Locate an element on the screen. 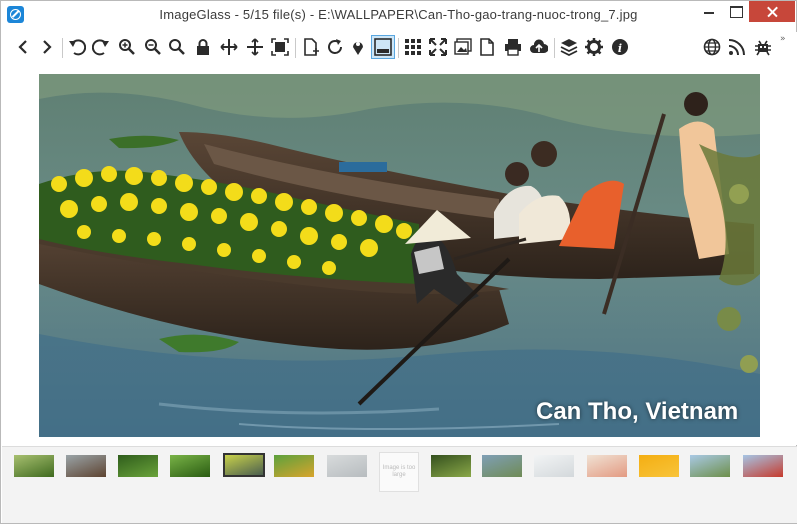 This screenshot has height=524, width=797. thumb-leaves is located at coordinates (138, 466).